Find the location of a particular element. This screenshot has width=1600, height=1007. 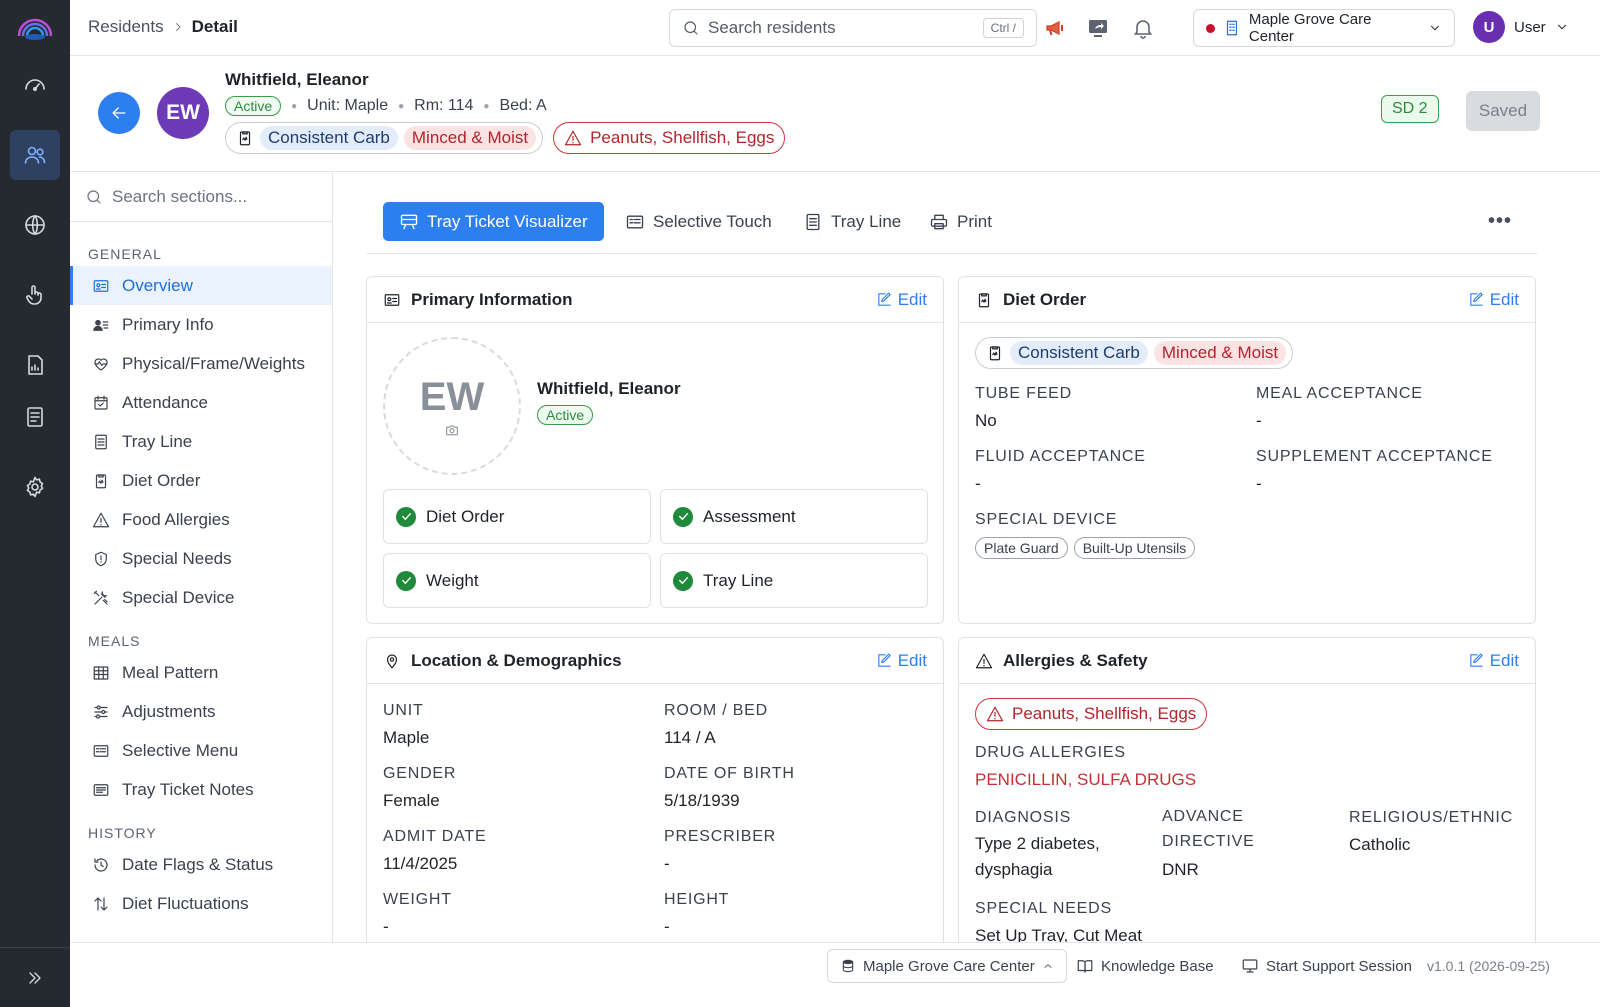

search-input: Search residents Ctrl / is located at coordinates (853, 28).